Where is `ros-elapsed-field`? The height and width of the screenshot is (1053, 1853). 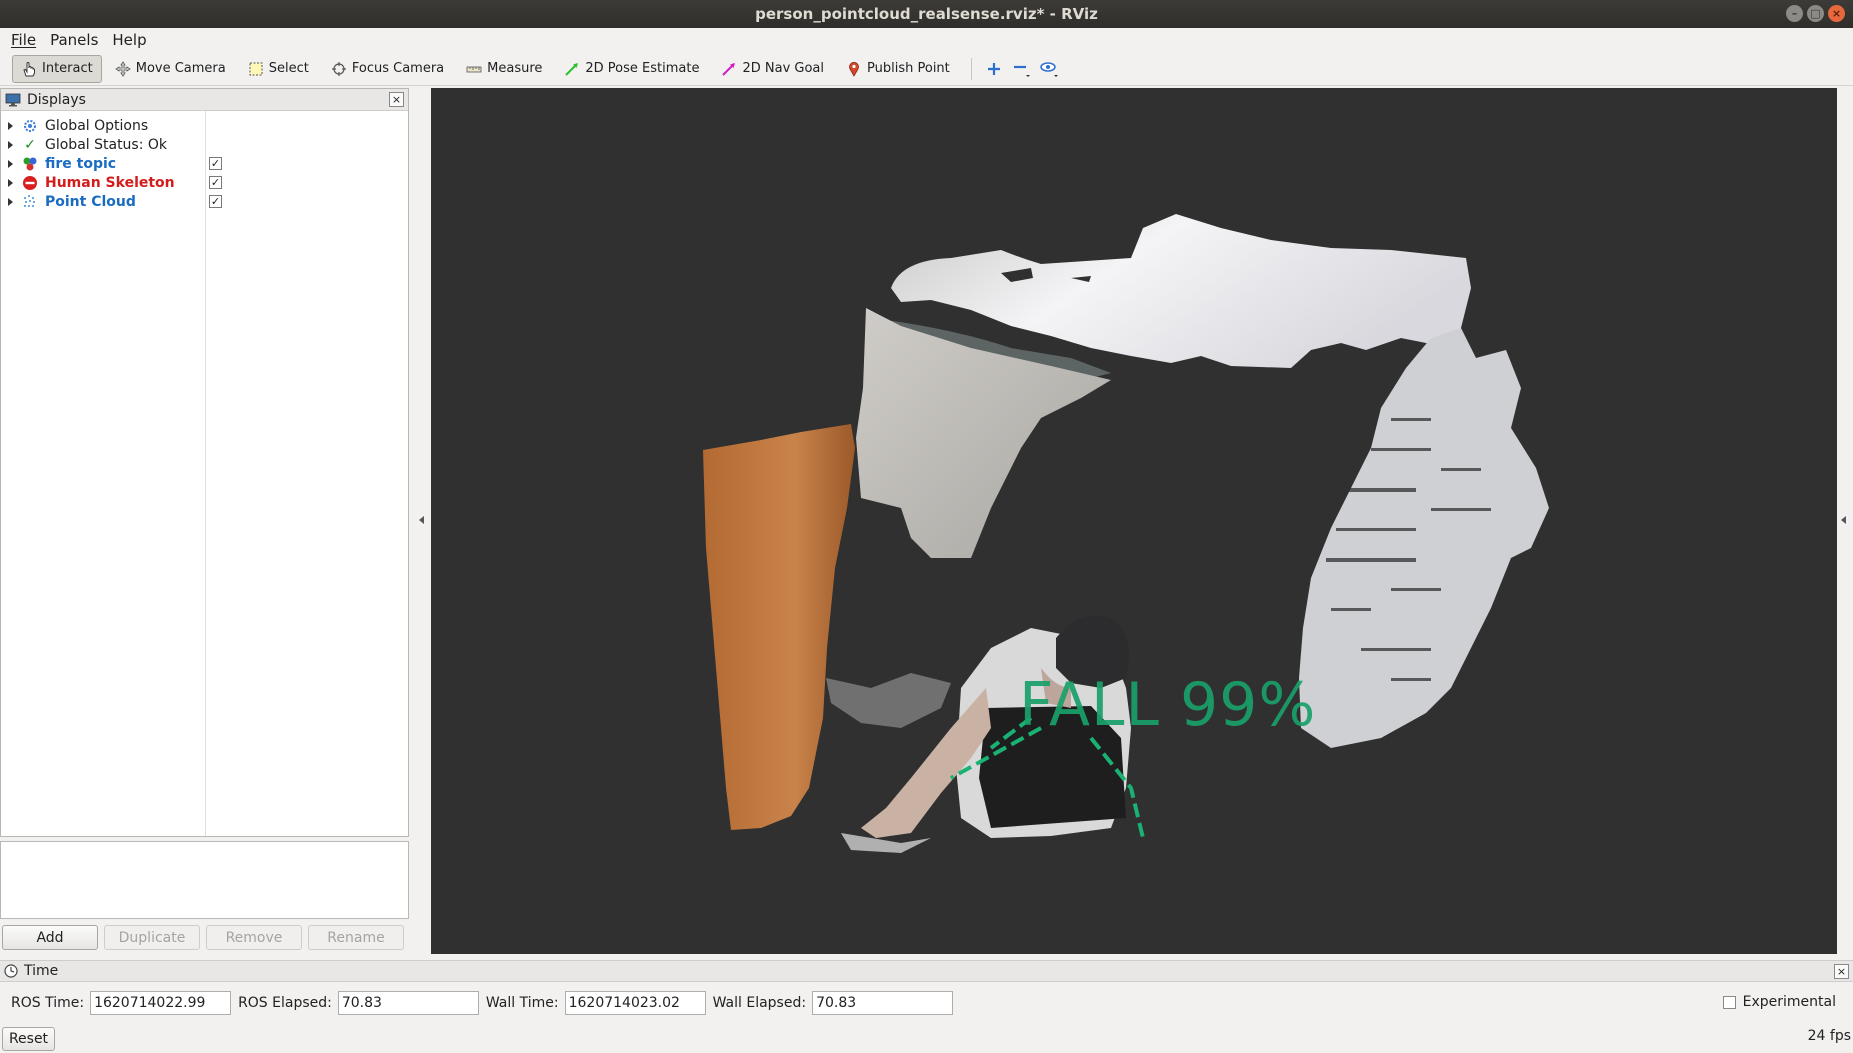
ros-elapsed-field is located at coordinates (408, 1003).